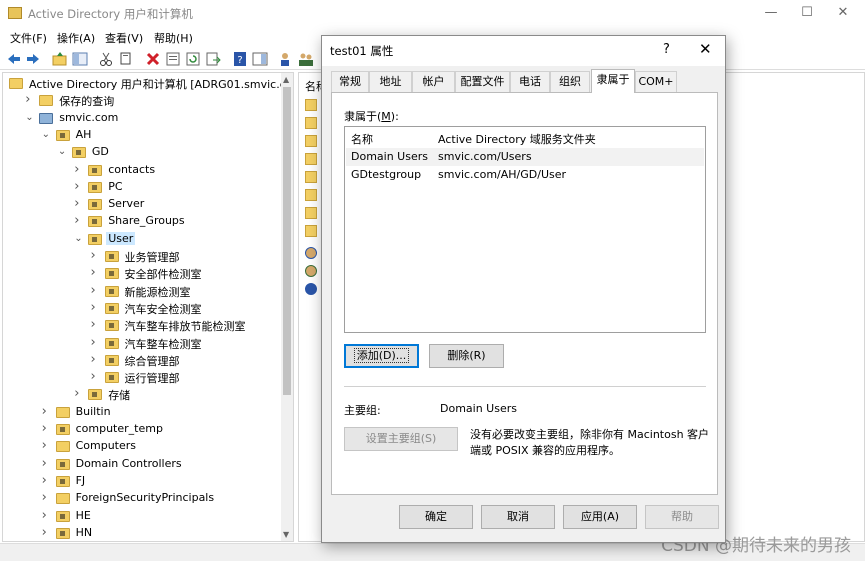 This screenshot has width=865, height=561. I want to click on tab-organization: 组织, so click(570, 81).